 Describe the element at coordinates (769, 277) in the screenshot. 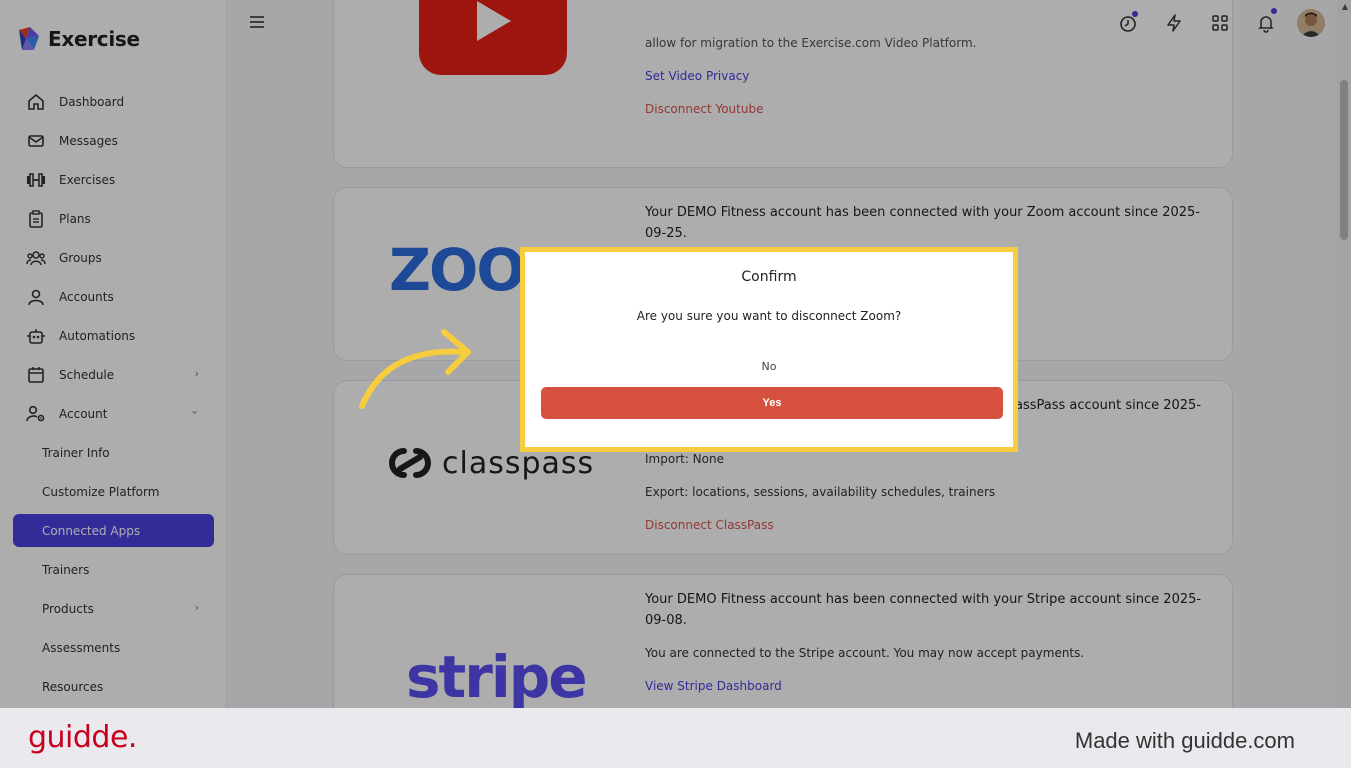

I see `dialog-title: Confirm` at that location.